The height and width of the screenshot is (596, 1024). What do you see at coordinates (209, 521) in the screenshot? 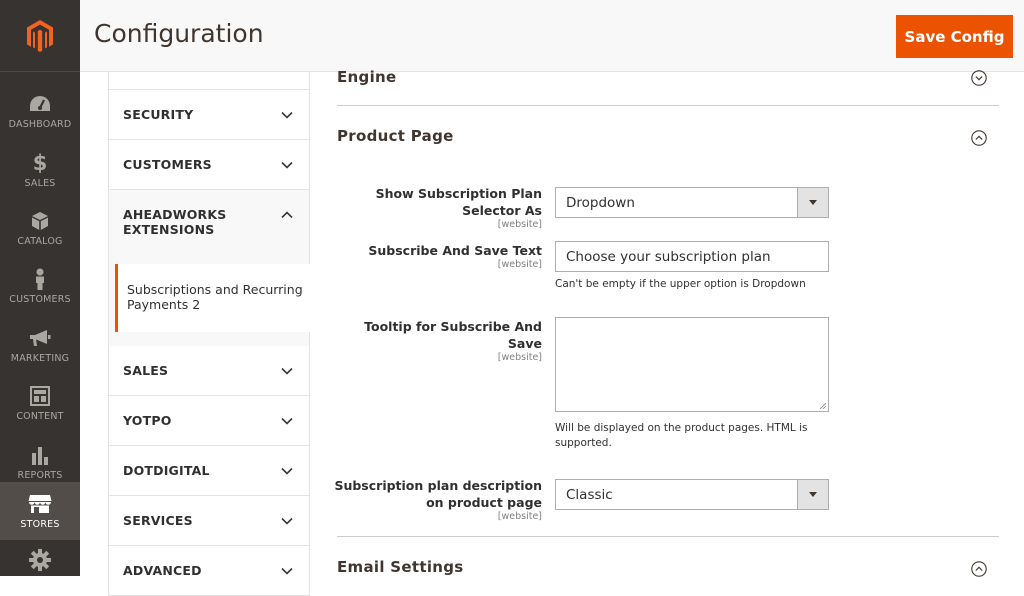
I see `tab-services: SERVICES` at bounding box center [209, 521].